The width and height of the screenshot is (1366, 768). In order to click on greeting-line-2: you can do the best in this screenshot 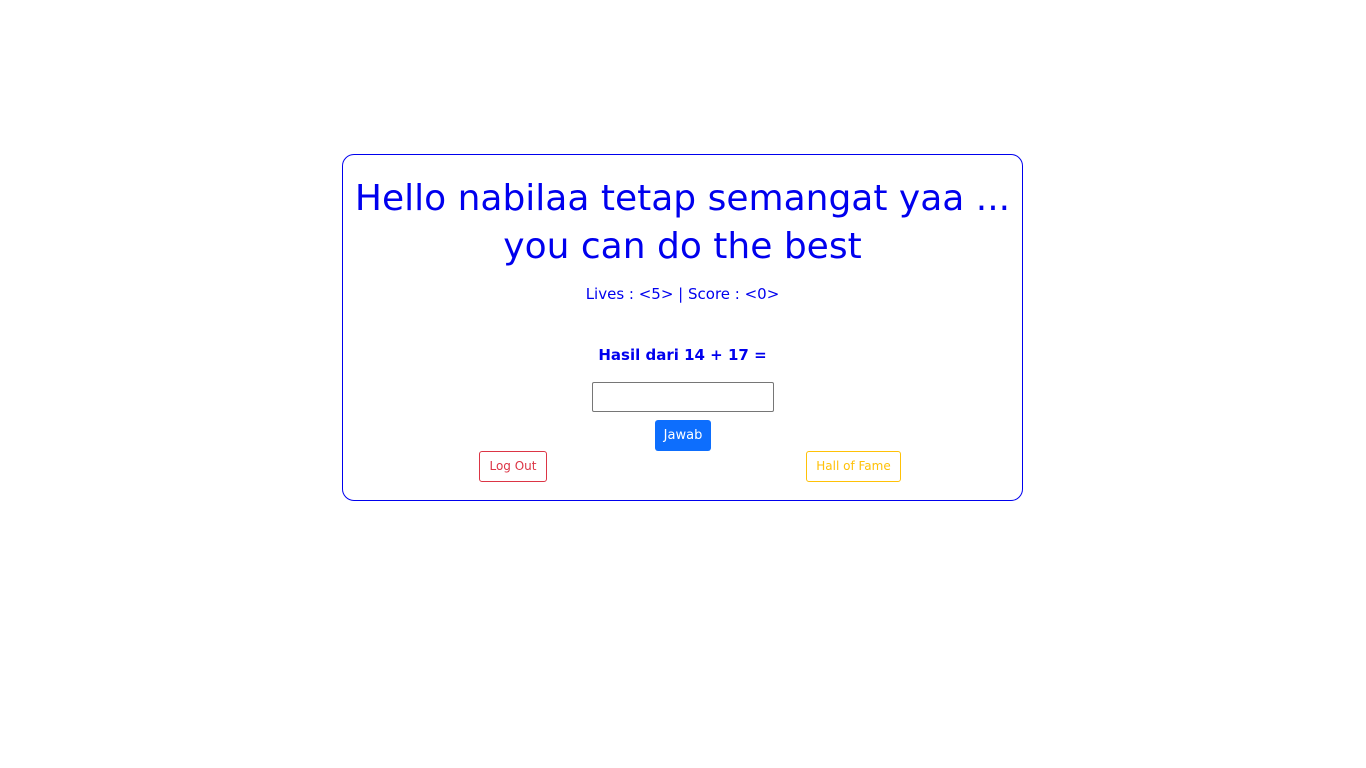, I will do `click(682, 246)`.